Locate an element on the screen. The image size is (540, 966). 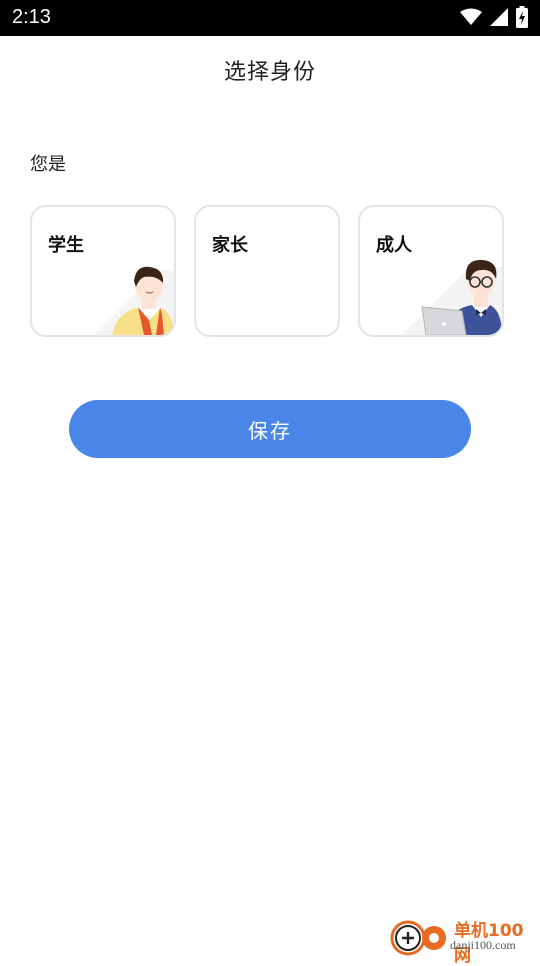
watermark: 单机100网 danji100.com is located at coordinates (463, 940).